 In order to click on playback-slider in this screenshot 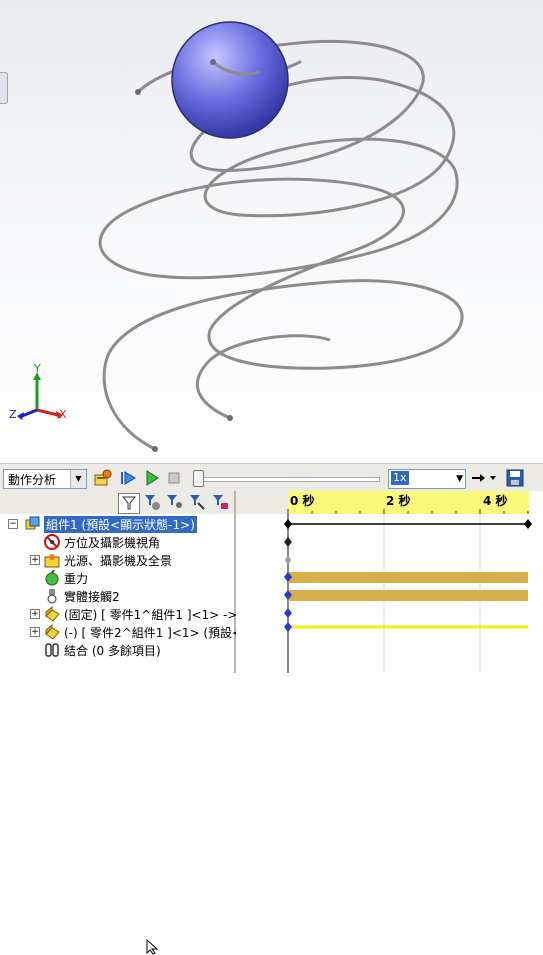, I will do `click(287, 479)`.